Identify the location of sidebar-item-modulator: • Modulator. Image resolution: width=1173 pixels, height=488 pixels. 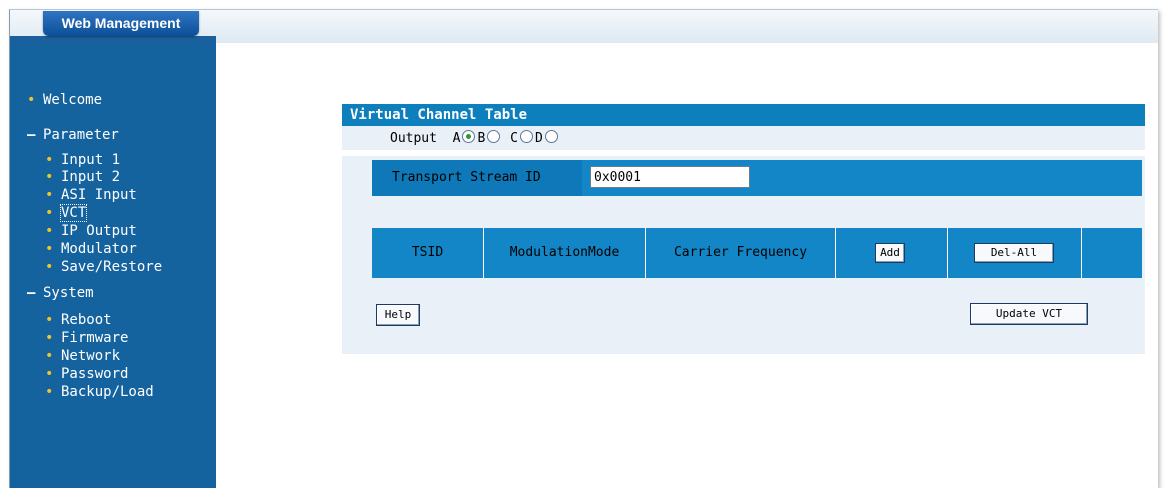
(91, 249).